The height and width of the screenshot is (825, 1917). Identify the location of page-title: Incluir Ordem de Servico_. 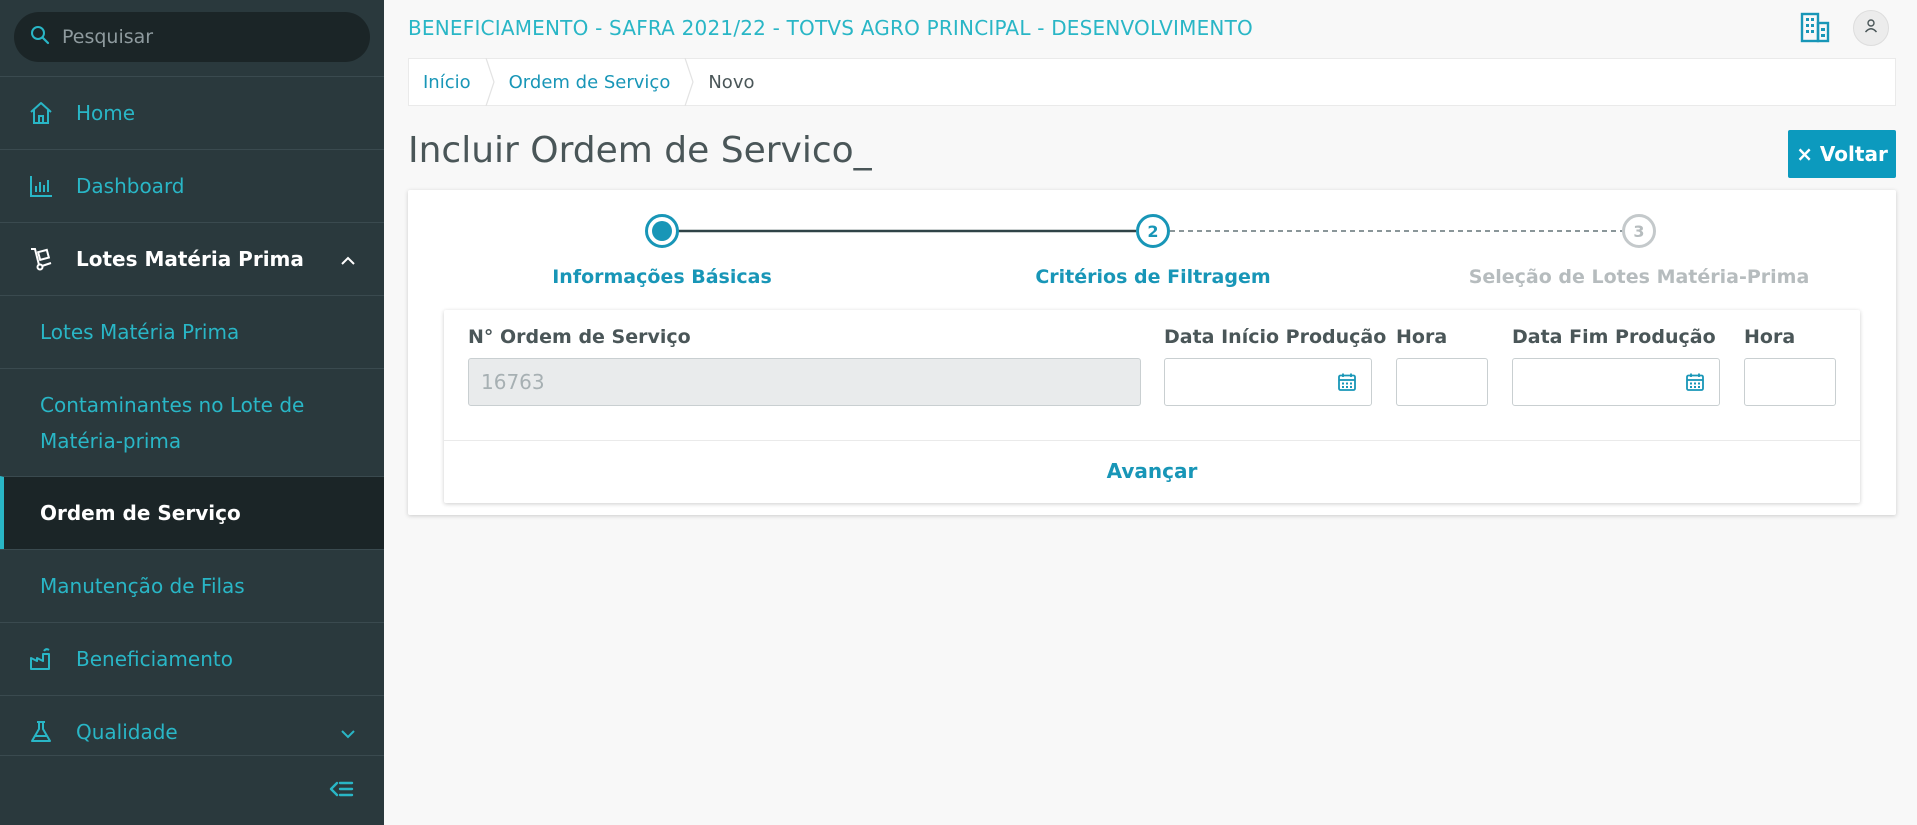
(640, 150).